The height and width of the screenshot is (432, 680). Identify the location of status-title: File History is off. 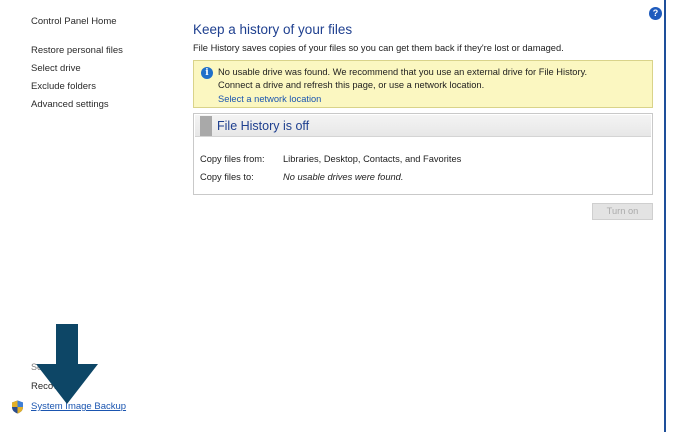
(263, 126).